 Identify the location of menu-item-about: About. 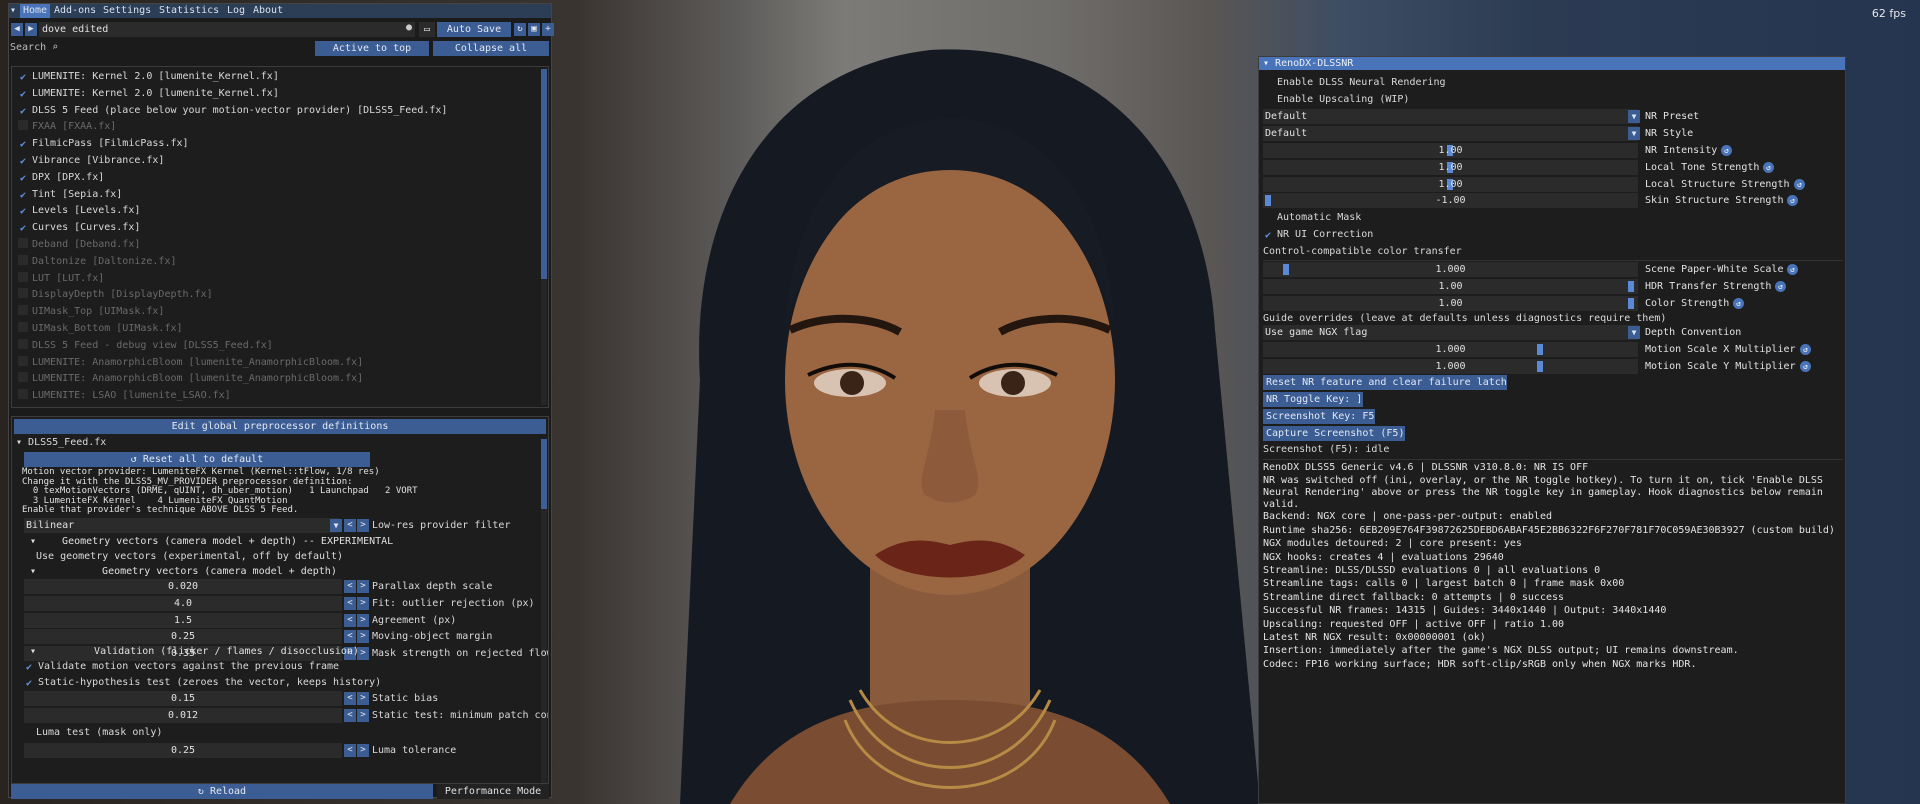
(268, 11).